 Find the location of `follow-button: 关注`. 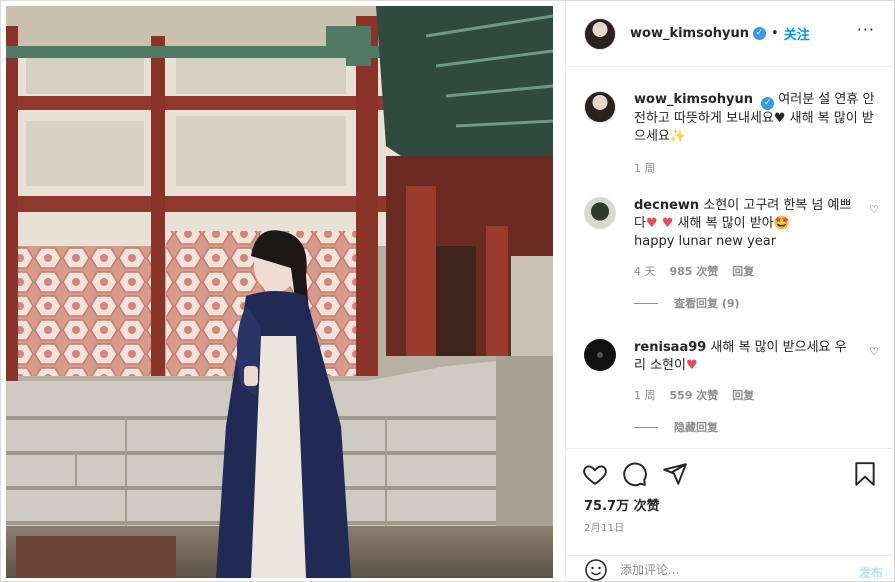

follow-button: 关注 is located at coordinates (797, 33).